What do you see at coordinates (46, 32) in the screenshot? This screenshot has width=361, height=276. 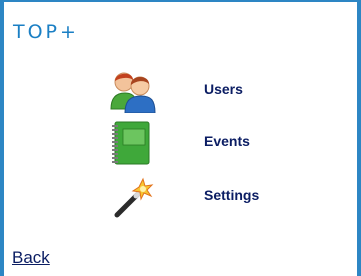 I see `app-logo: TOP+` at bounding box center [46, 32].